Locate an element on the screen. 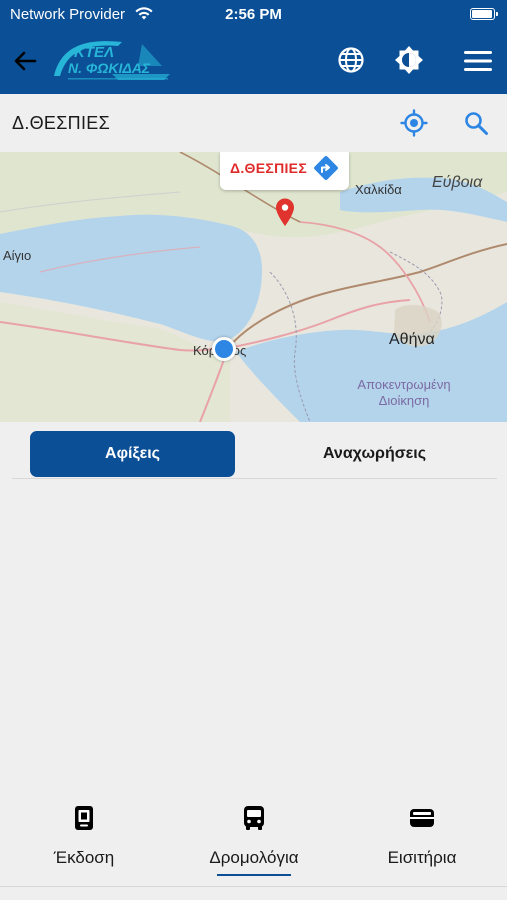 The image size is (507, 900). logo-text-line2: Ν. ΦΩΚΙΔΑΣ is located at coordinates (109, 68).